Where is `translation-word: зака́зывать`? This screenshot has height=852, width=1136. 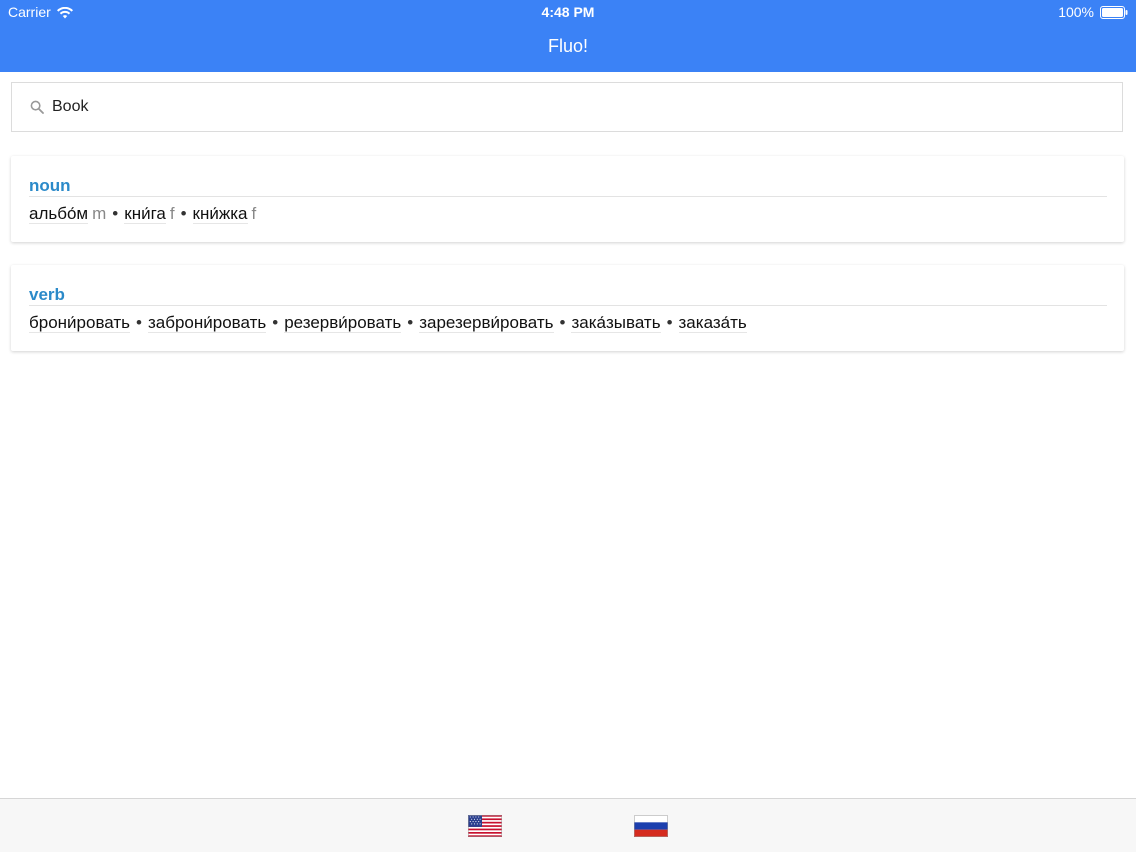
translation-word: зака́зывать is located at coordinates (616, 323).